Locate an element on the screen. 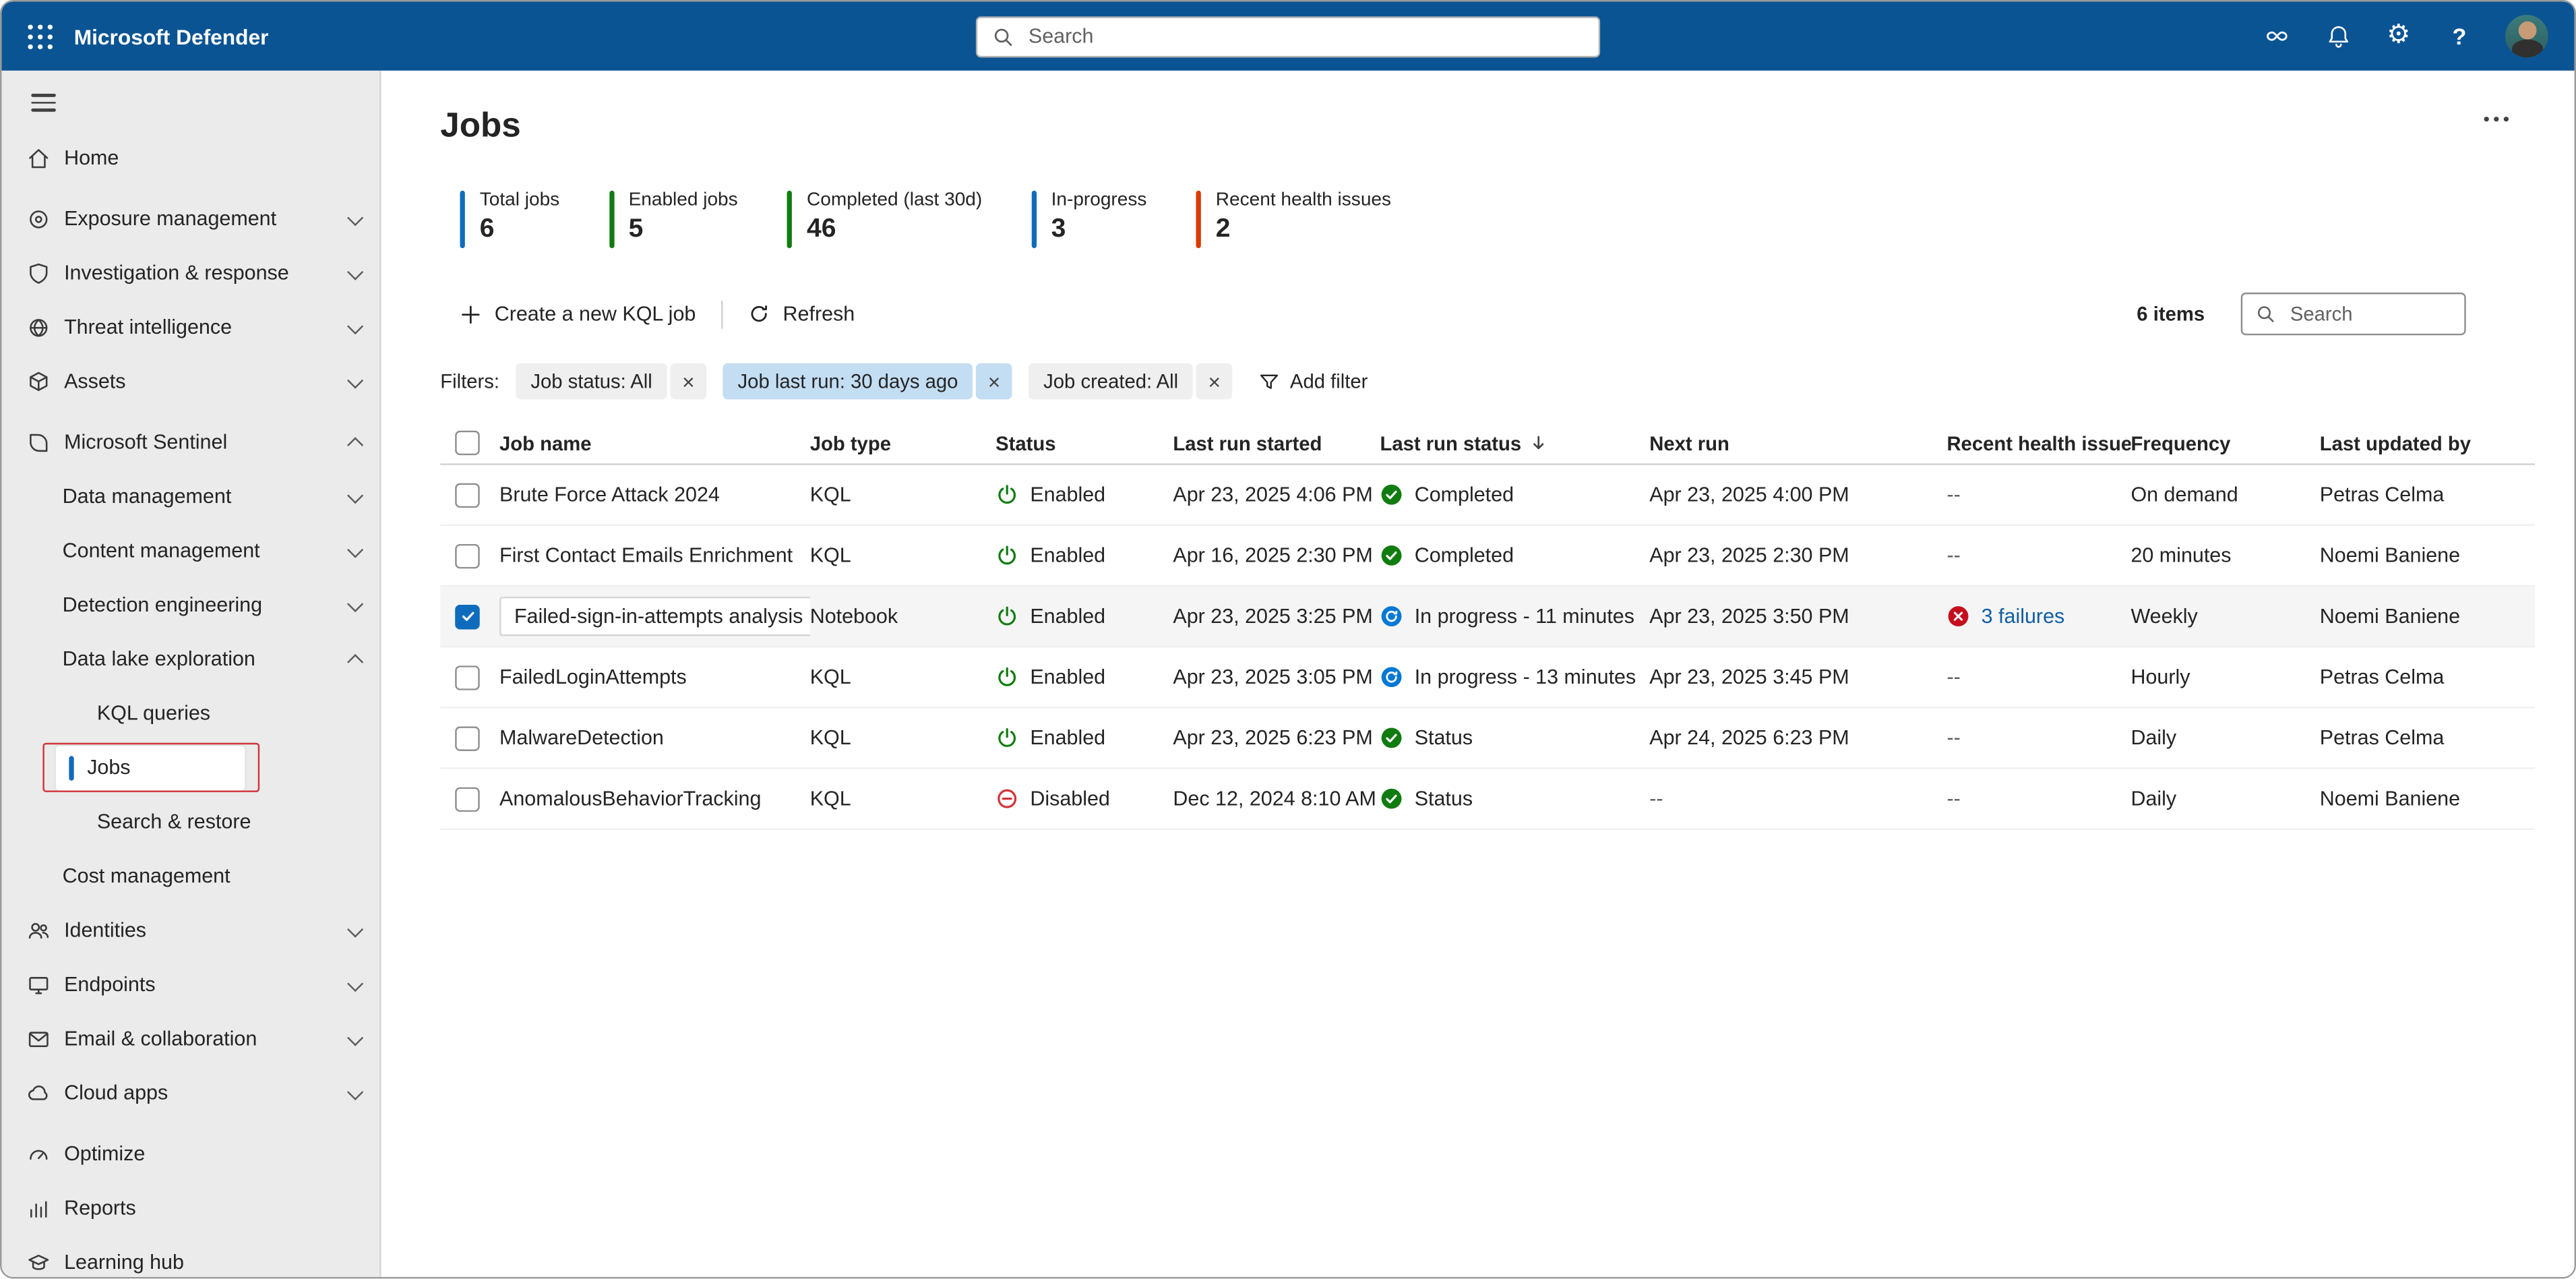 Image resolution: width=2576 pixels, height=1279 pixels. sidebar-item-content-management: Content management is located at coordinates (190, 551).